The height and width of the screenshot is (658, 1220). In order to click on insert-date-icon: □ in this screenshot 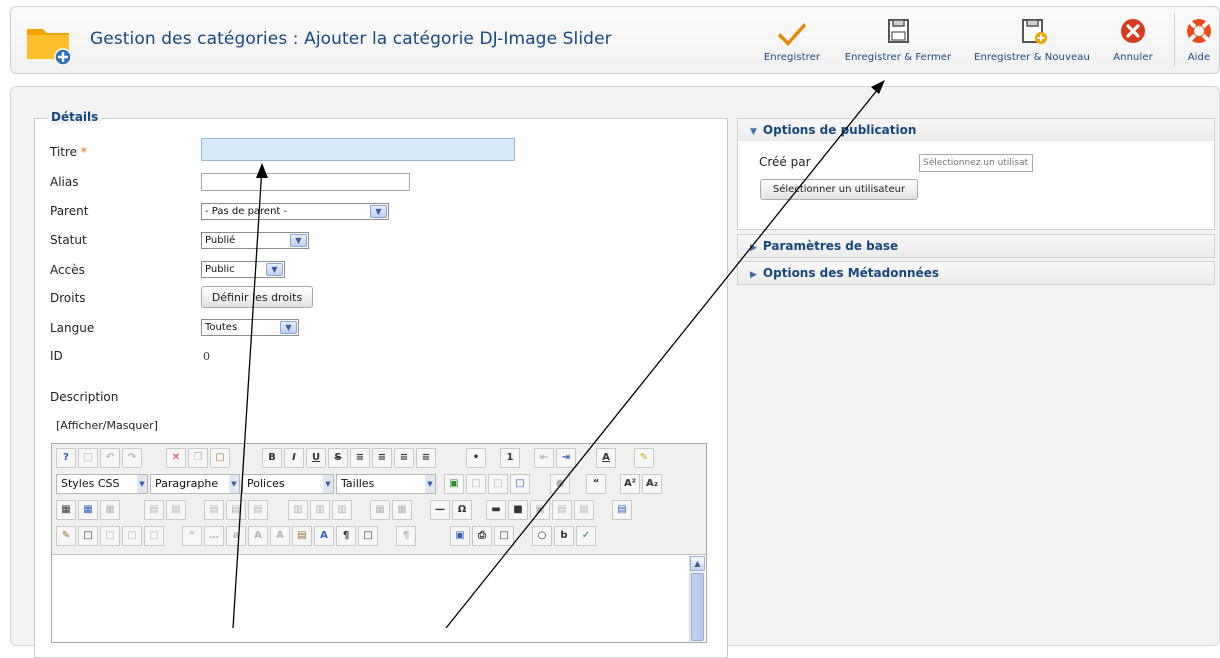, I will do `click(110, 536)`.